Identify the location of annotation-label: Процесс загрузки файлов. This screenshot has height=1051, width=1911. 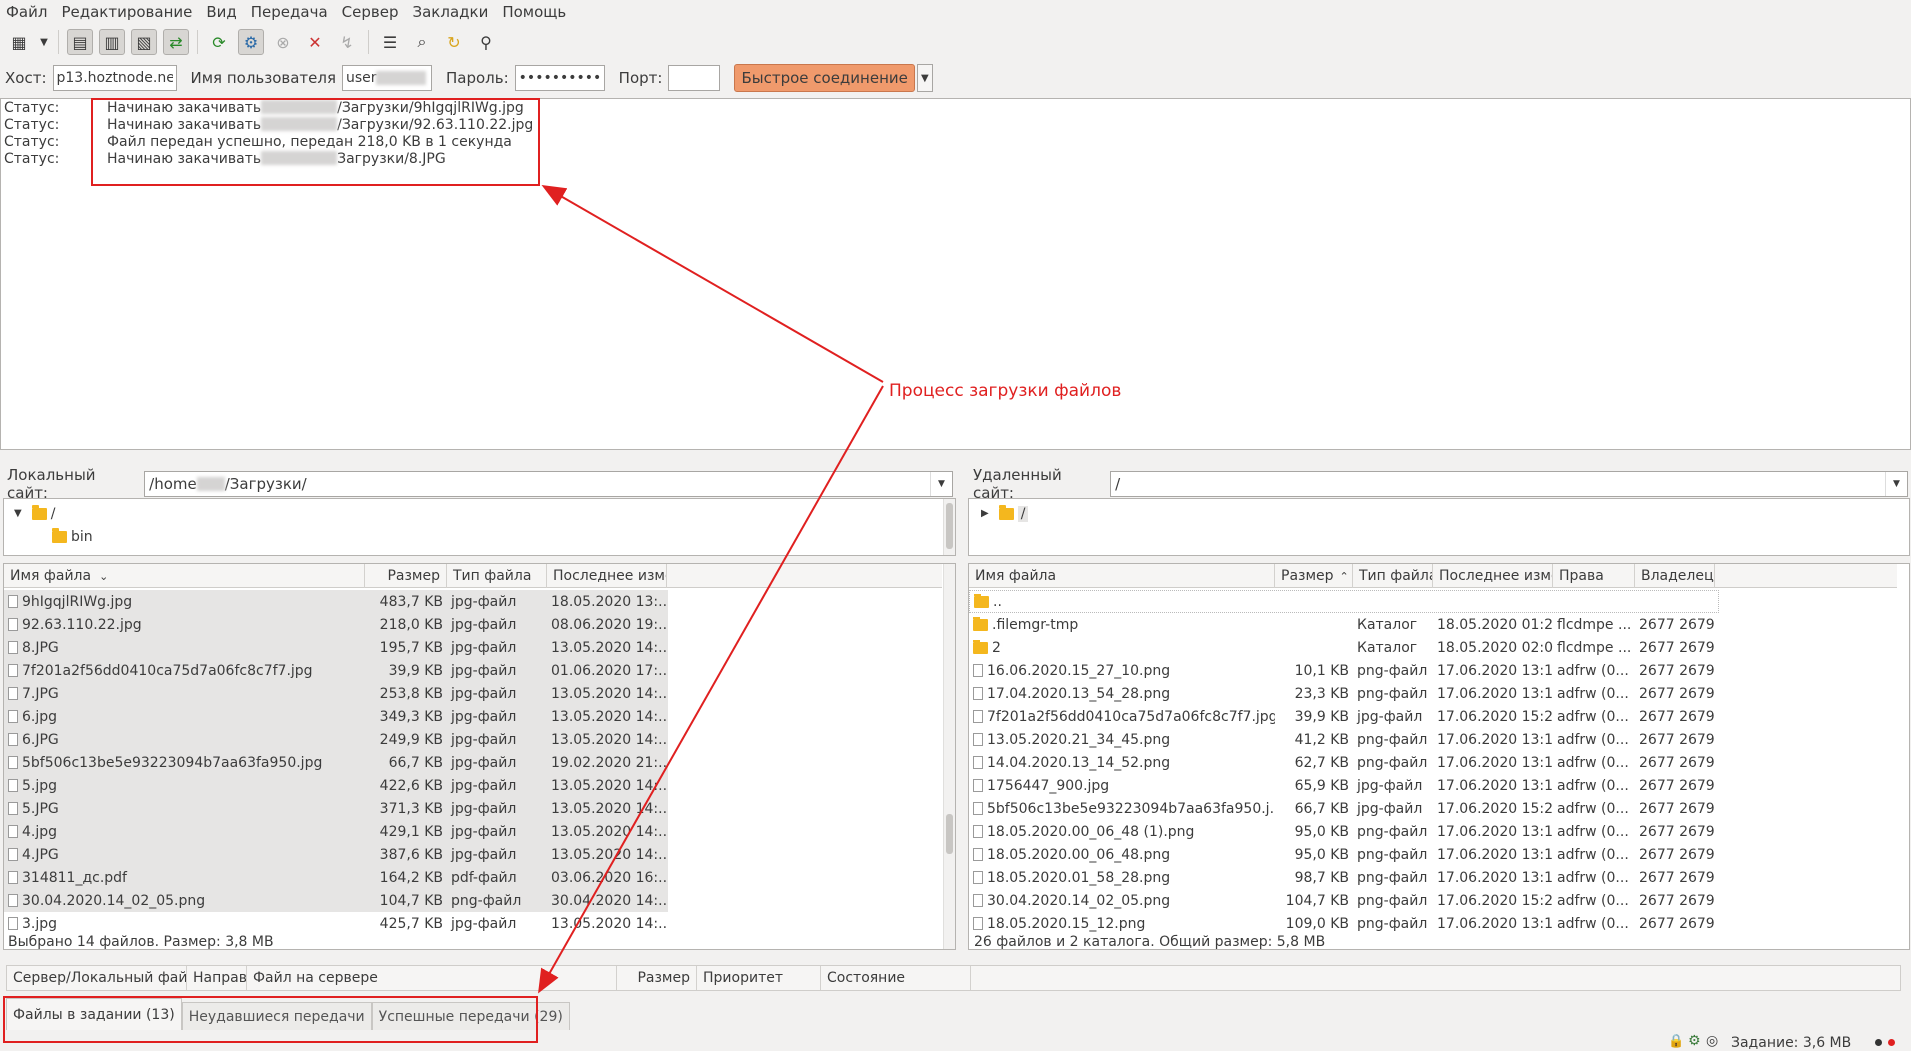
(1005, 391).